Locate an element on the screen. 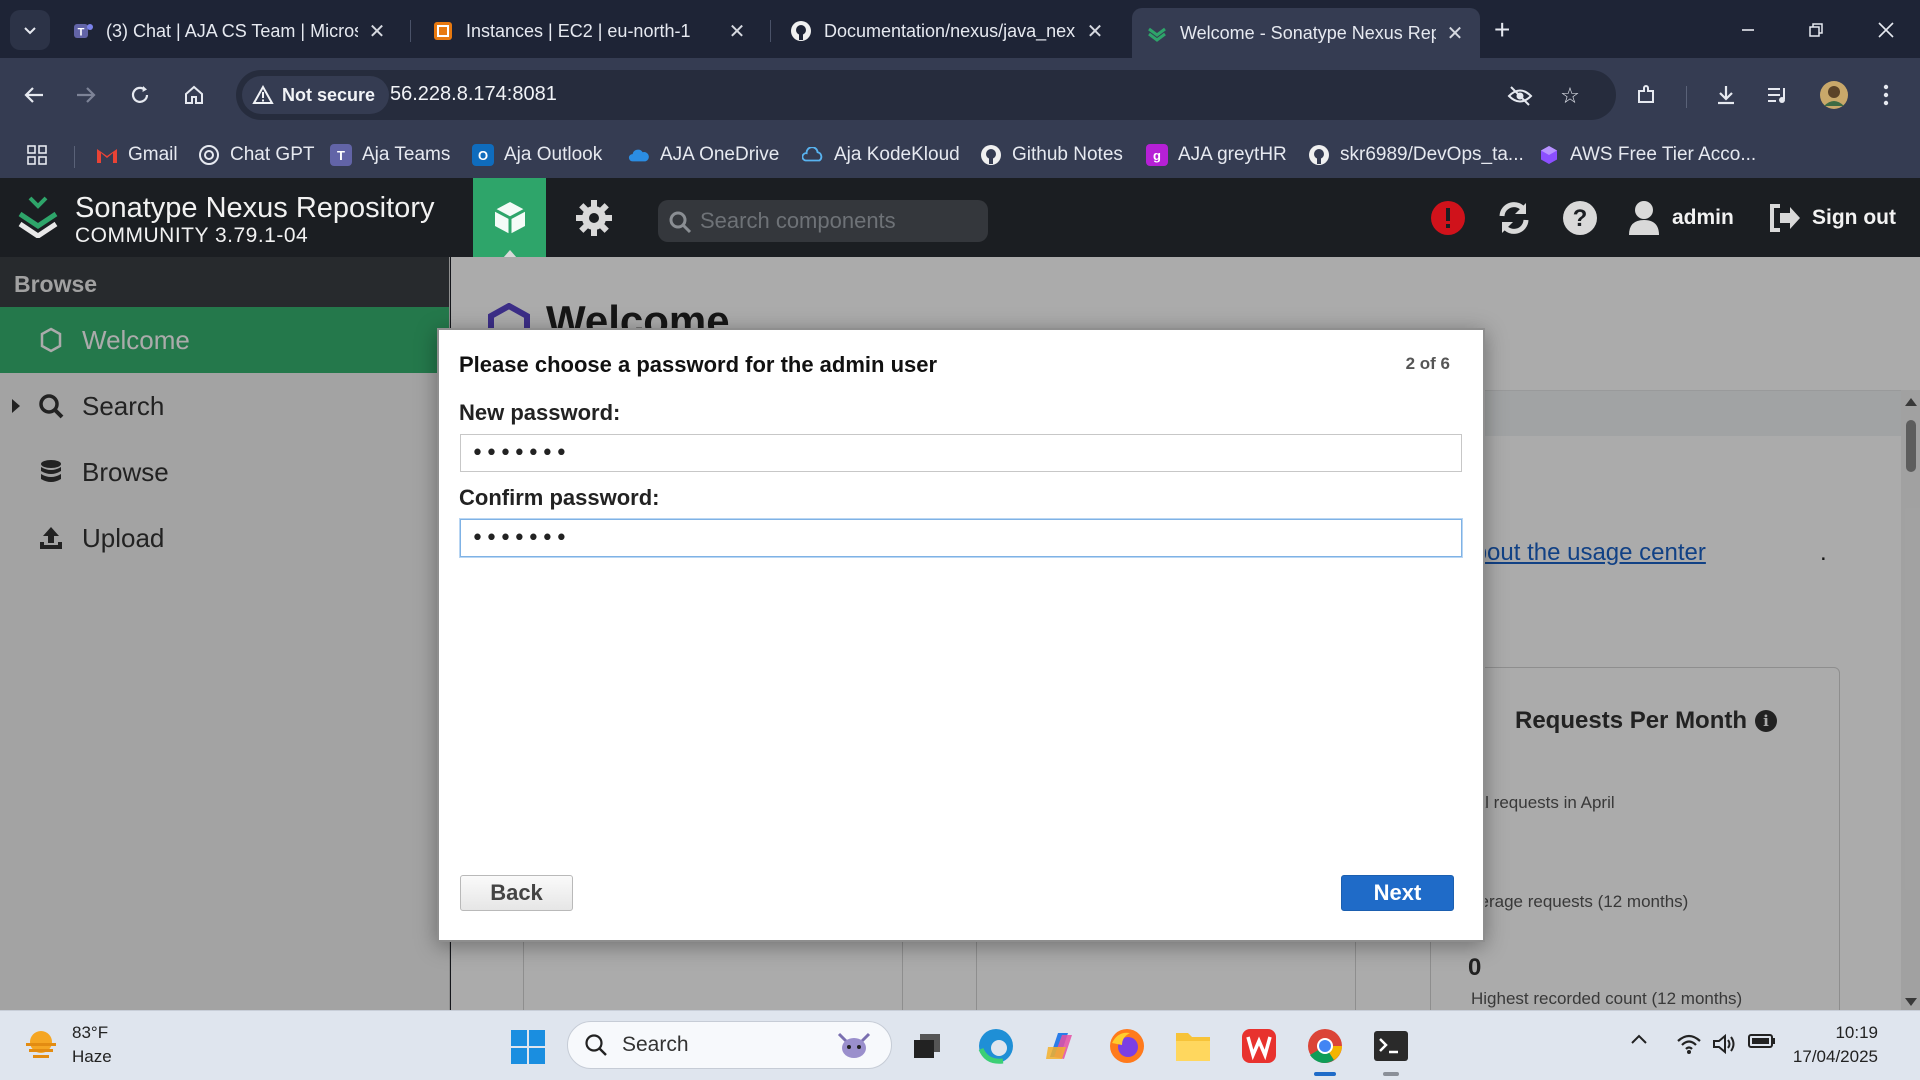 This screenshot has width=1920, height=1080. tab-title: Welcome - Sonatype Nexus Rep is located at coordinates (1308, 32).